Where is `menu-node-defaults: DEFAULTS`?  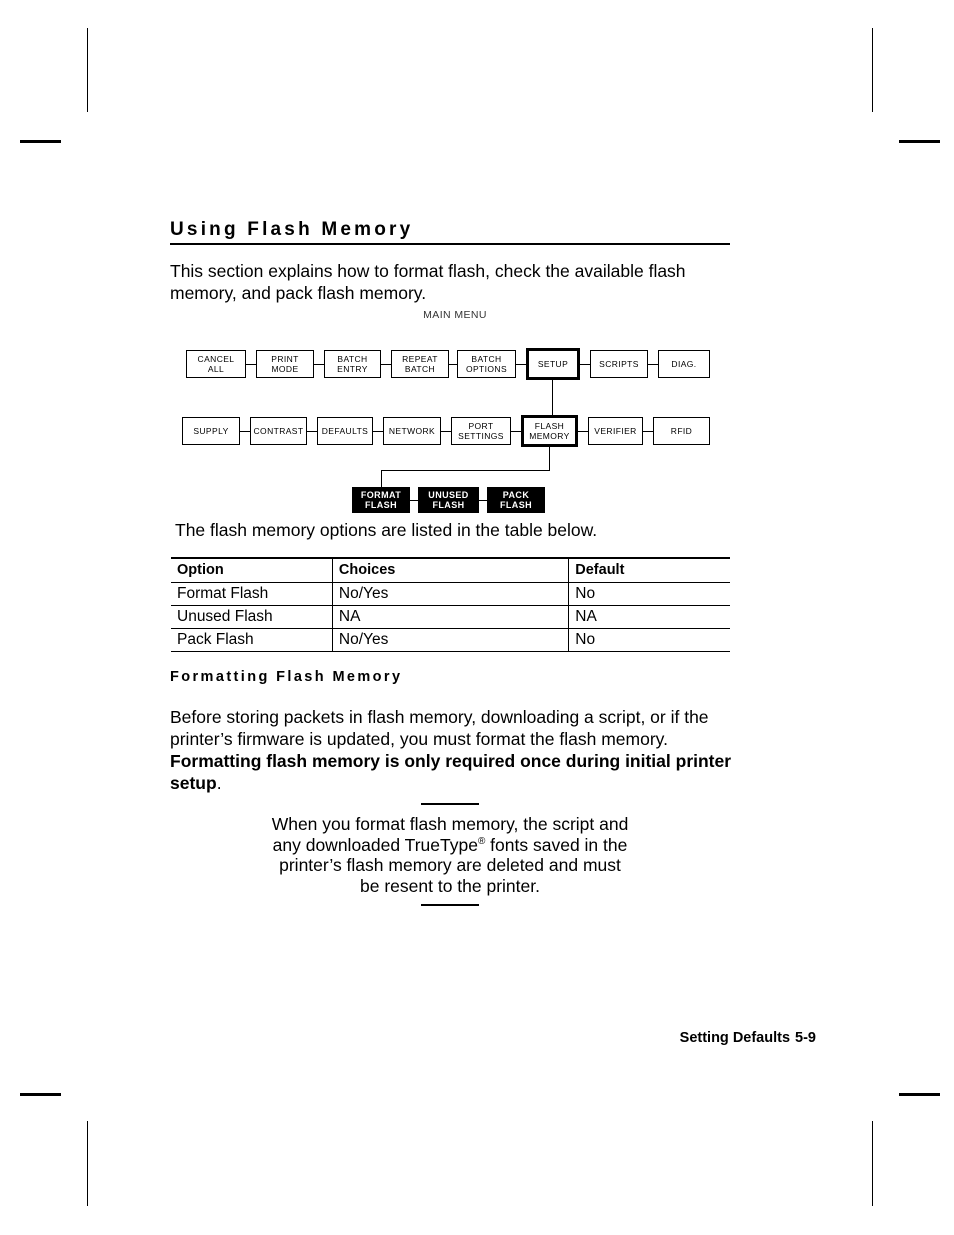
menu-node-defaults: DEFAULTS is located at coordinates (345, 431).